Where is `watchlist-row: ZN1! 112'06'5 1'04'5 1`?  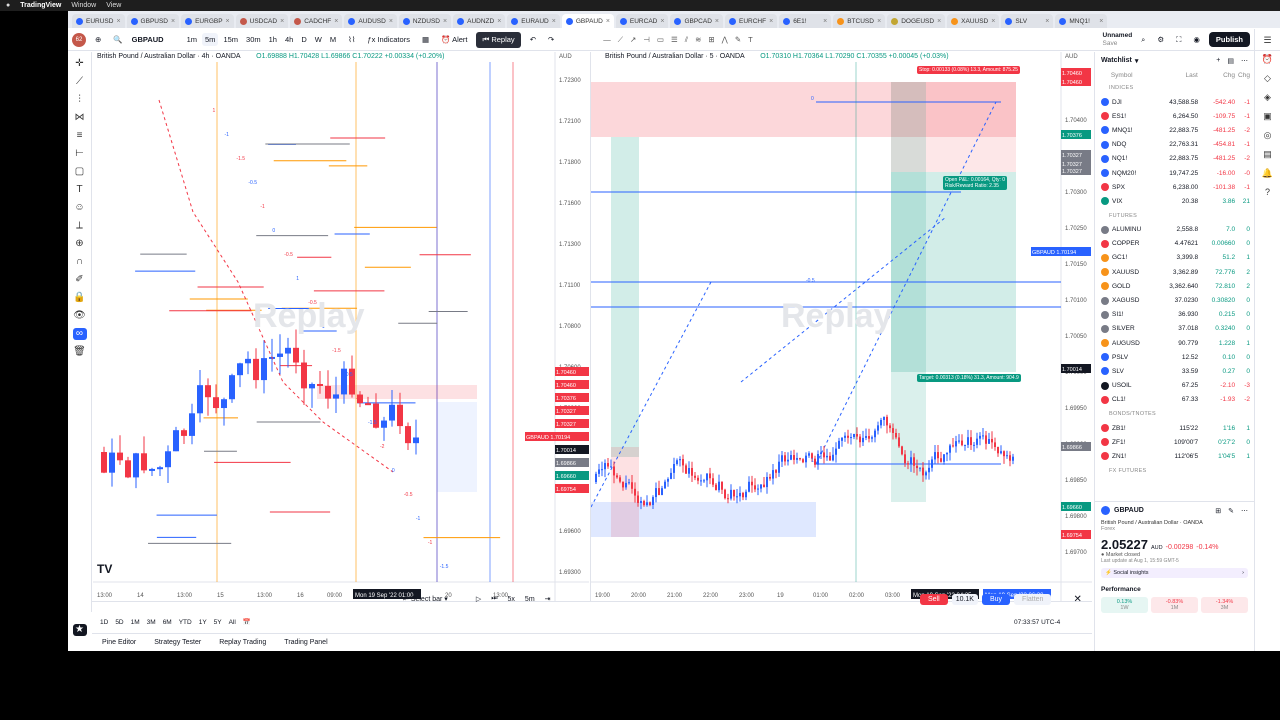 watchlist-row: ZN1! 112'06'5 1'04'5 1 is located at coordinates (1174, 456).